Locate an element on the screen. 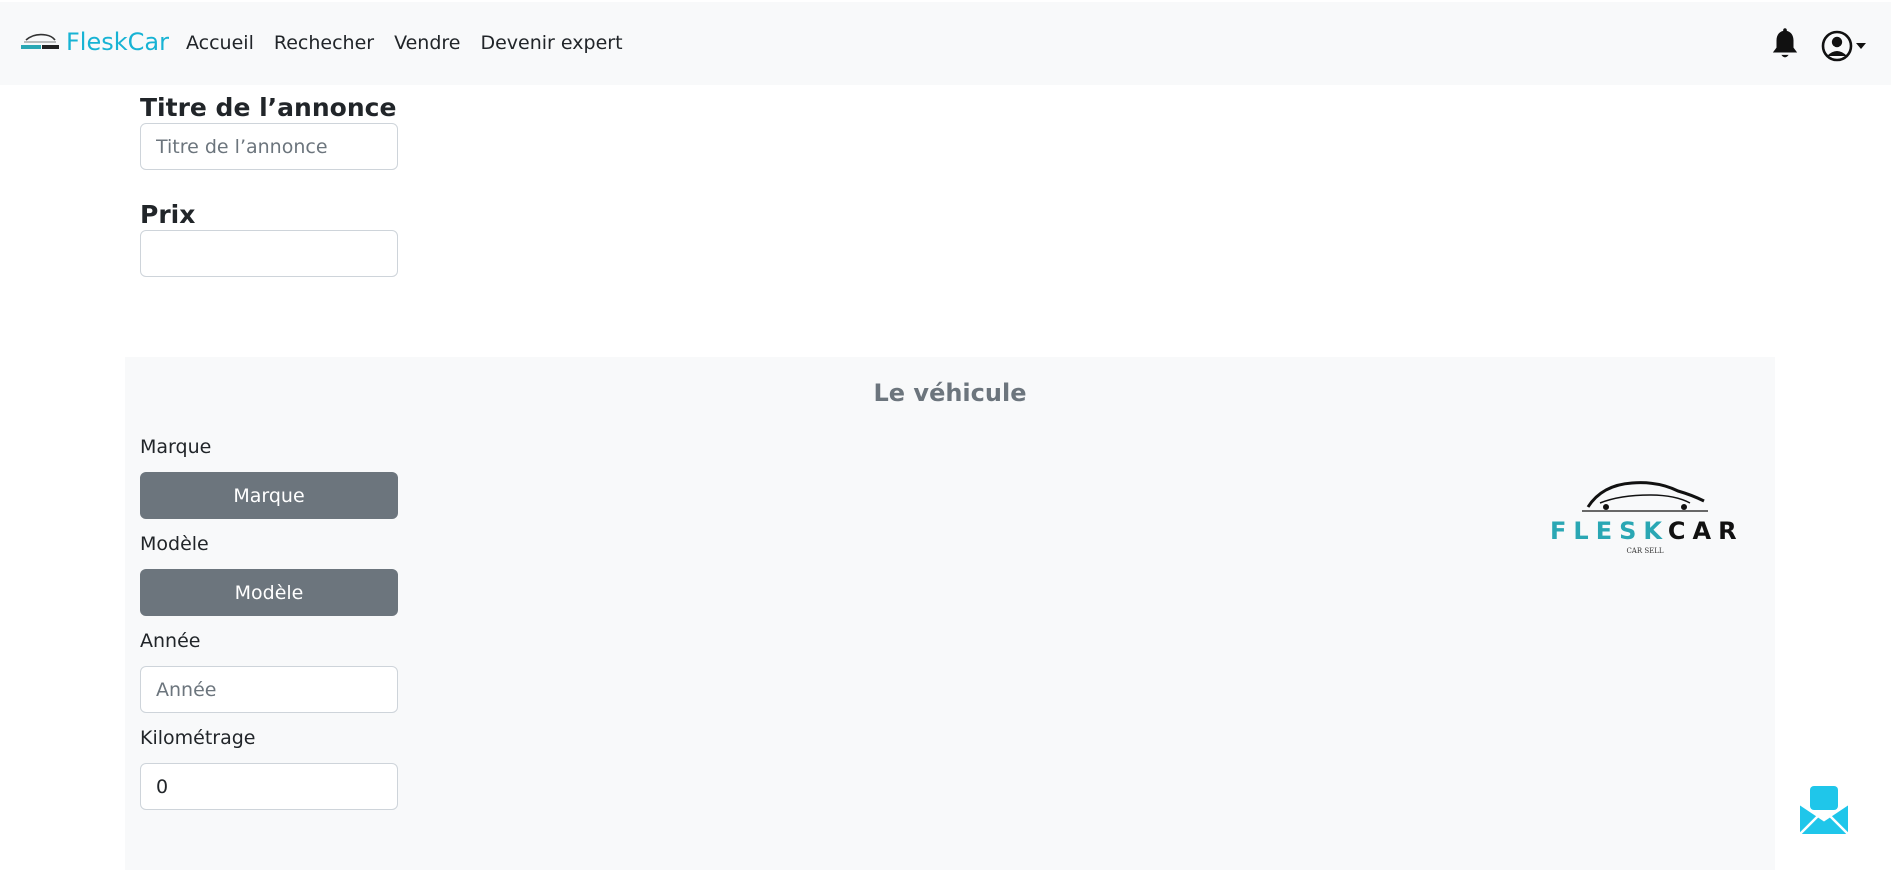 Image resolution: width=1891 pixels, height=870 pixels. model-select-button: Modèle is located at coordinates (269, 592).